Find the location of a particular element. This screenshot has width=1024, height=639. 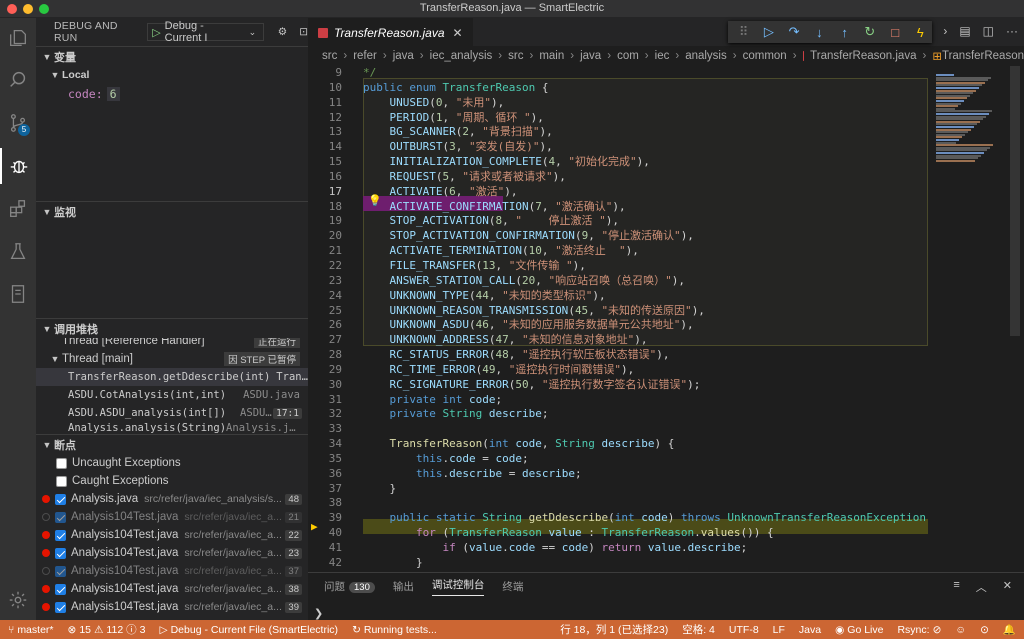

restart-icon: ↻ is located at coordinates (869, 32).